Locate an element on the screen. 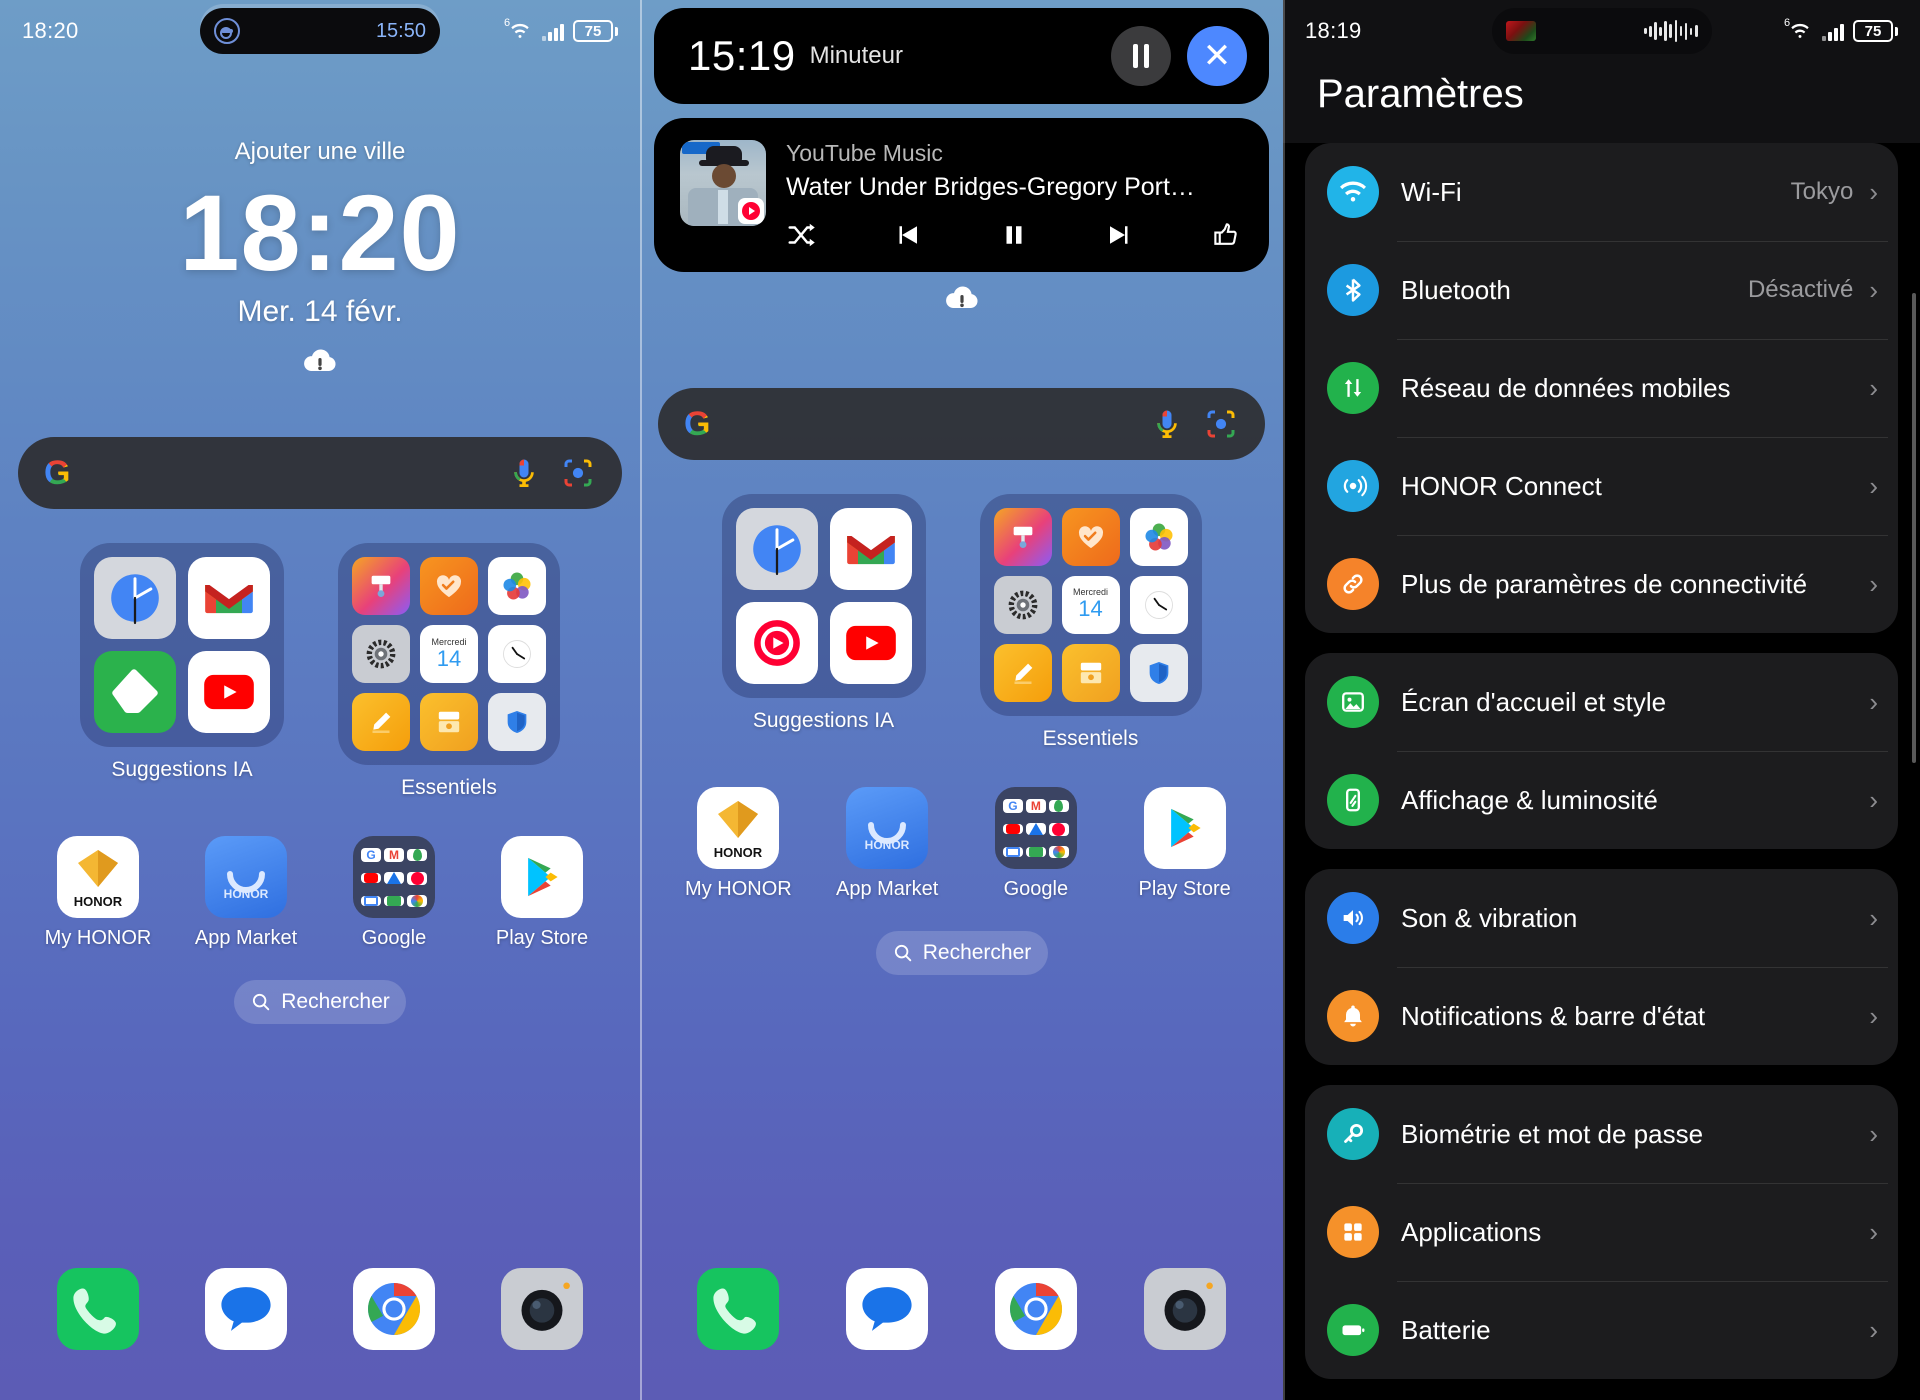  timer-pause-button is located at coordinates (1141, 56).